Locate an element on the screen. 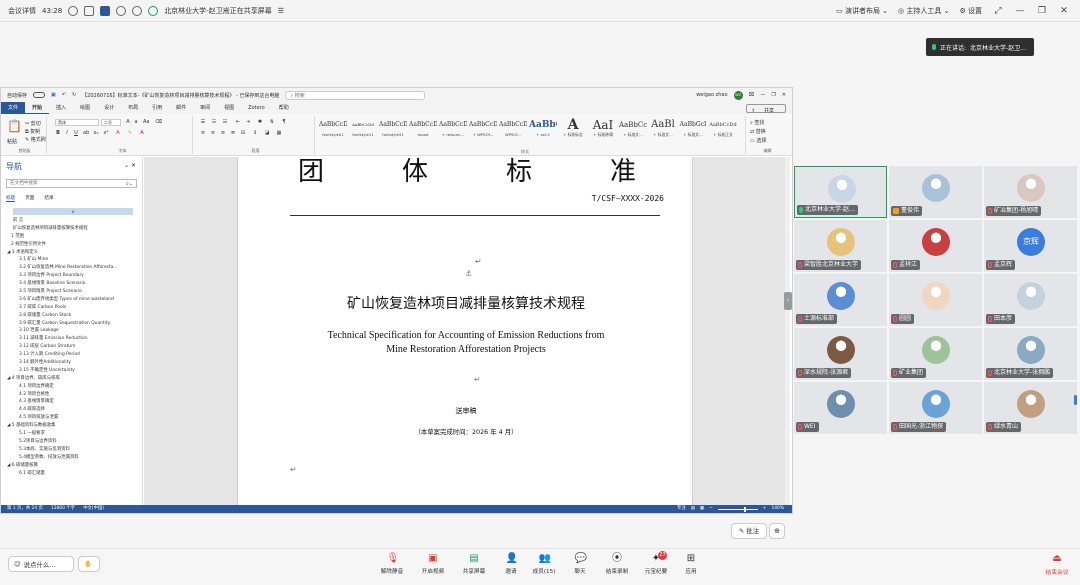  word-close-icon: ✕ is located at coordinates (784, 95).